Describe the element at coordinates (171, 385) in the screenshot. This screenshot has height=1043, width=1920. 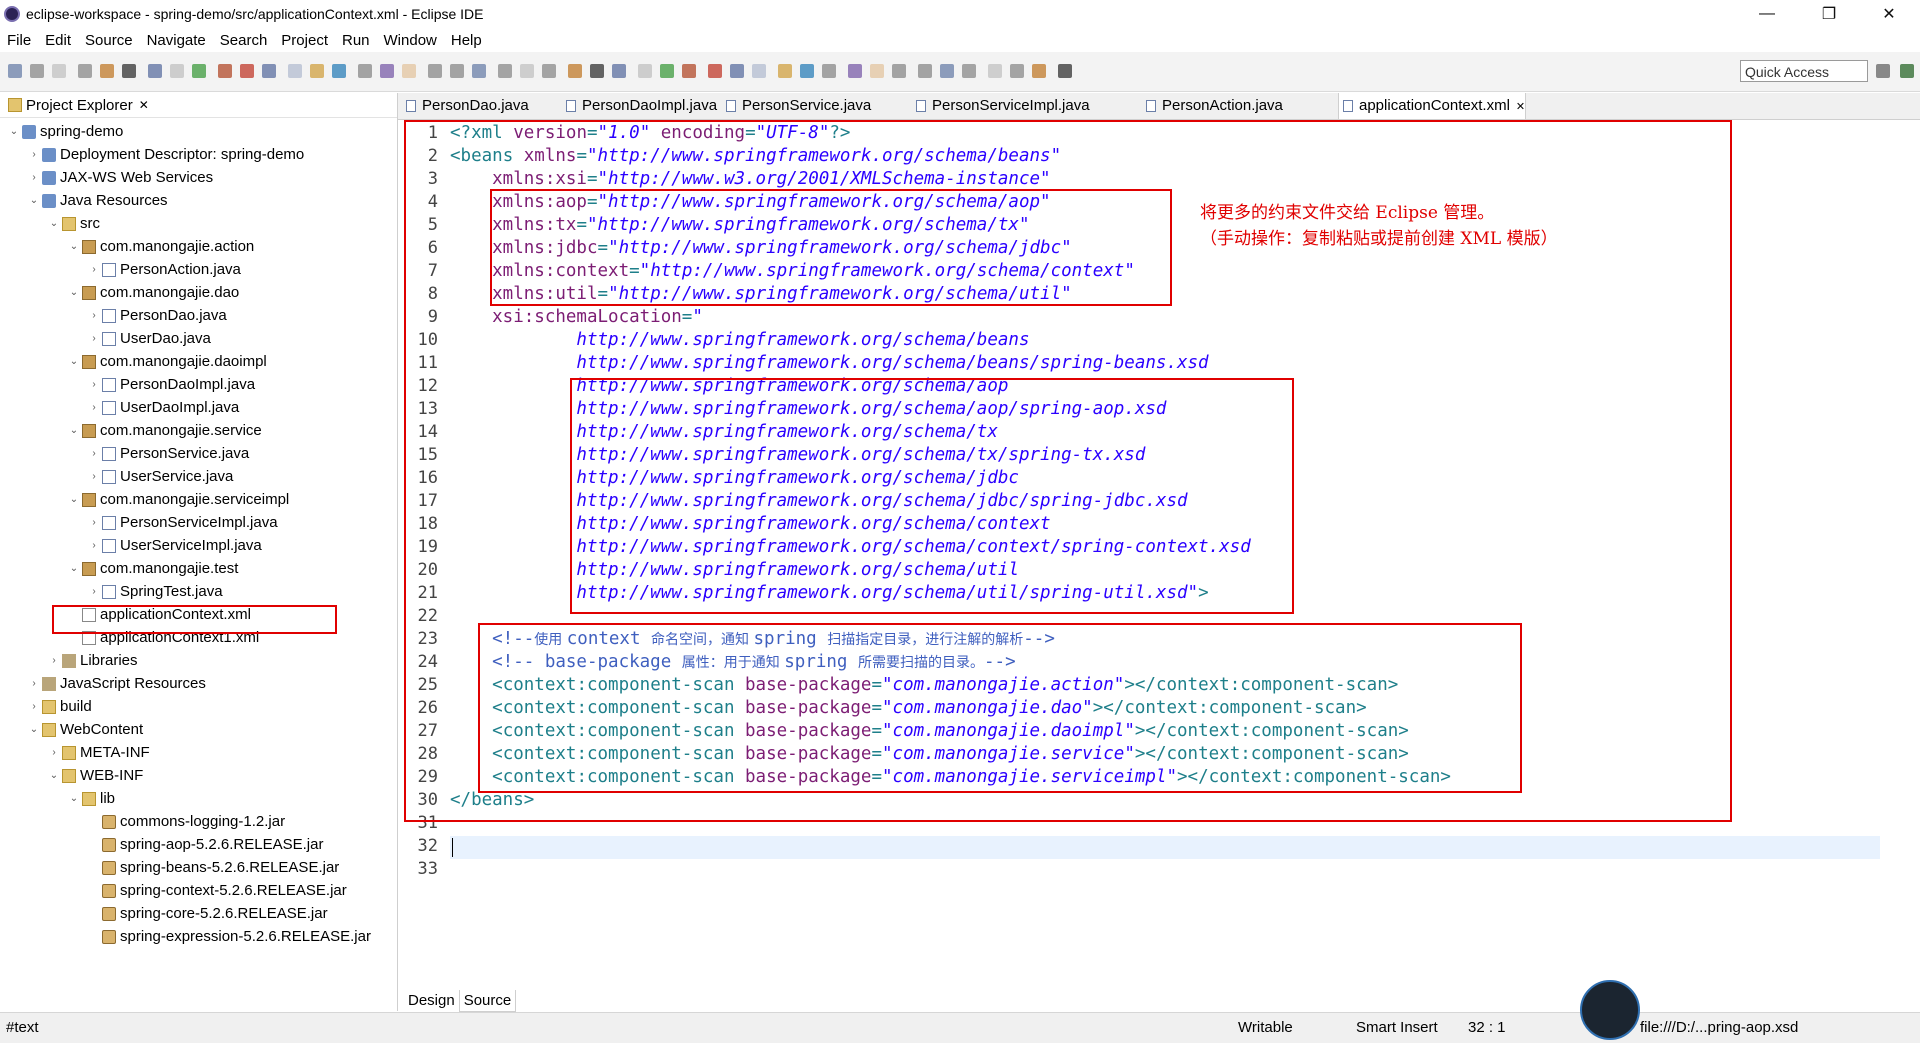
I see `tree-item: › PersonDaoImpl.java` at that location.